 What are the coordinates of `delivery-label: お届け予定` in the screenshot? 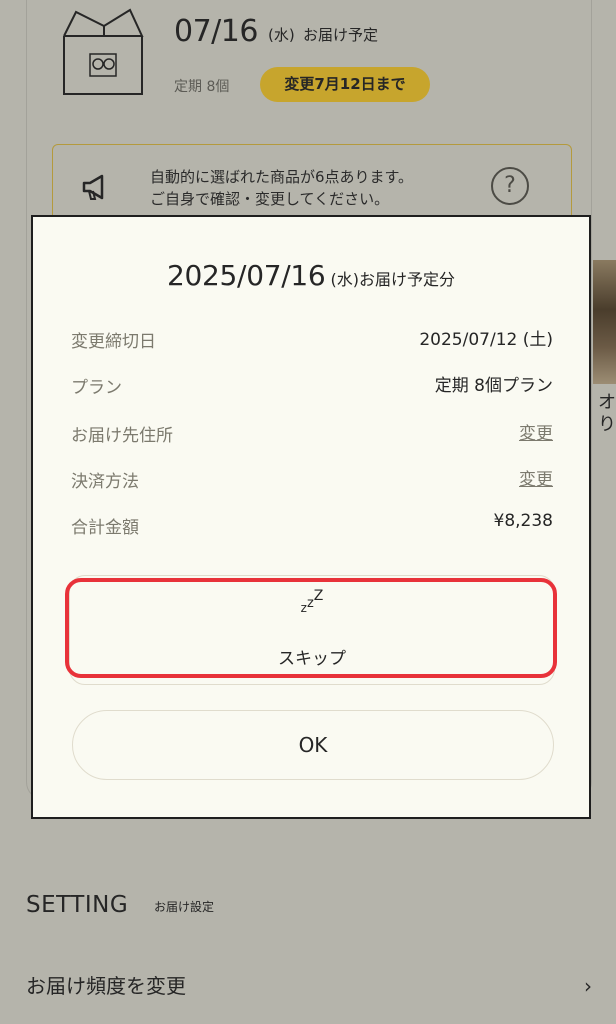 It's located at (341, 35).